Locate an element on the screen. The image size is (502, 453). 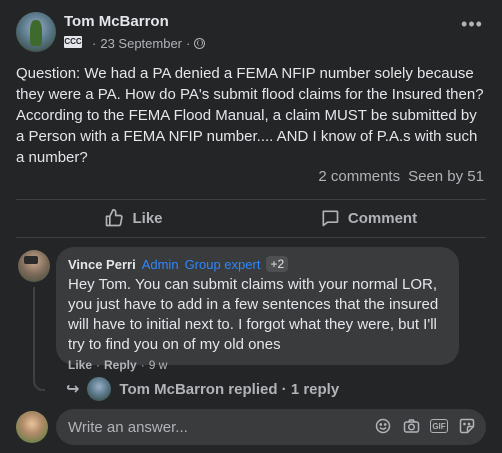
camera-icon is located at coordinates (411, 426).